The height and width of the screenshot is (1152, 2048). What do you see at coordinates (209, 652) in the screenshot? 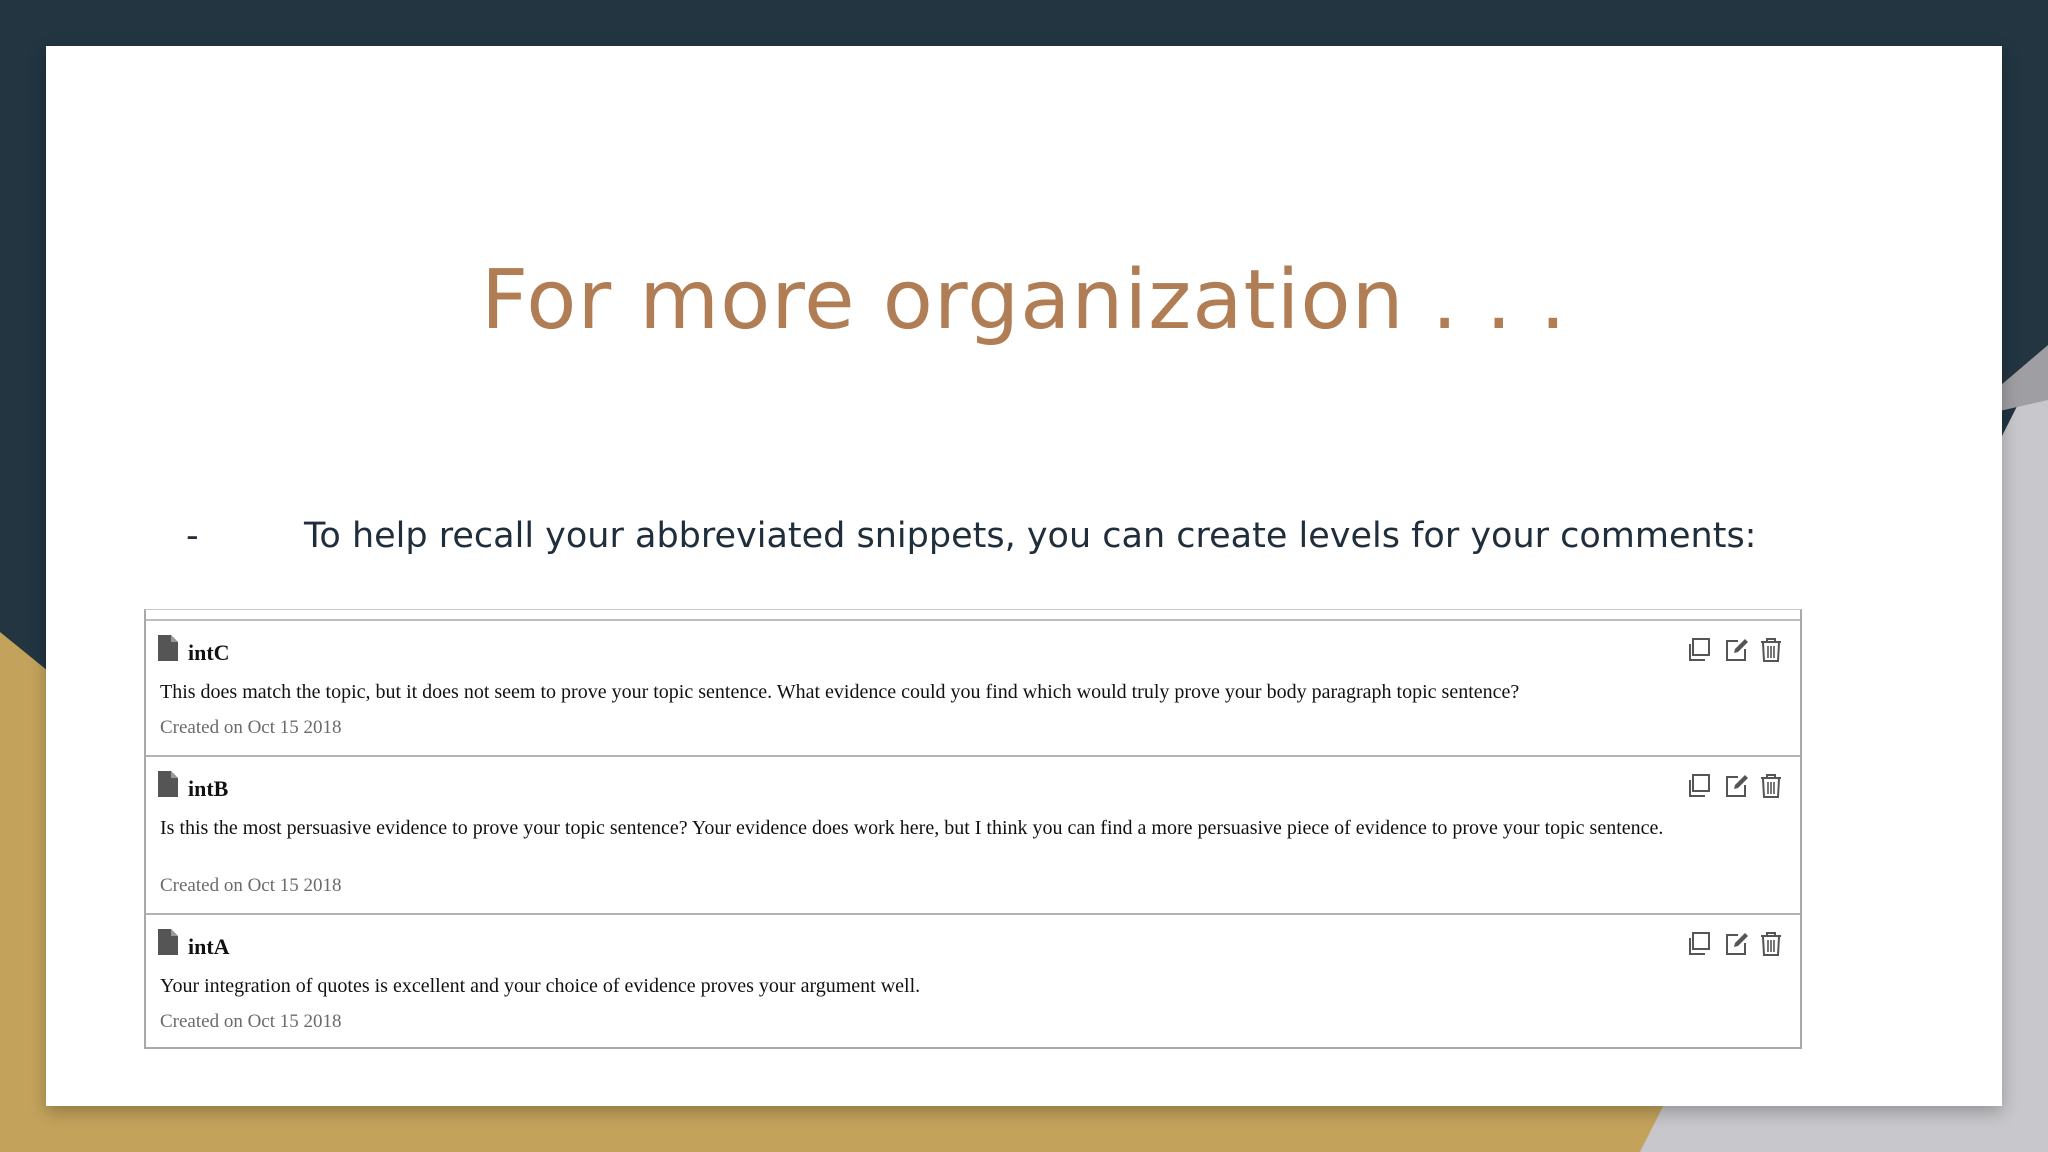
I see `comment-name: intC` at bounding box center [209, 652].